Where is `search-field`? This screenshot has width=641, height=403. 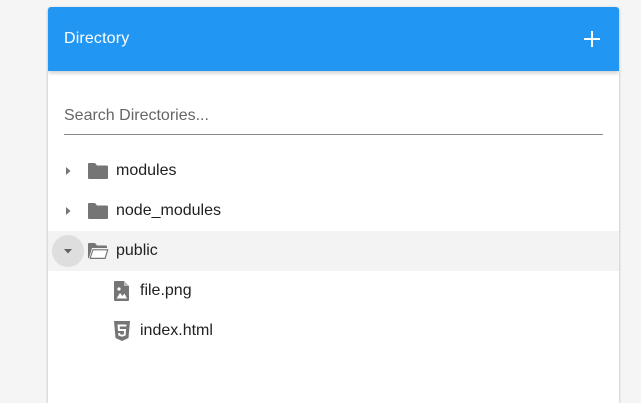 search-field is located at coordinates (333, 119).